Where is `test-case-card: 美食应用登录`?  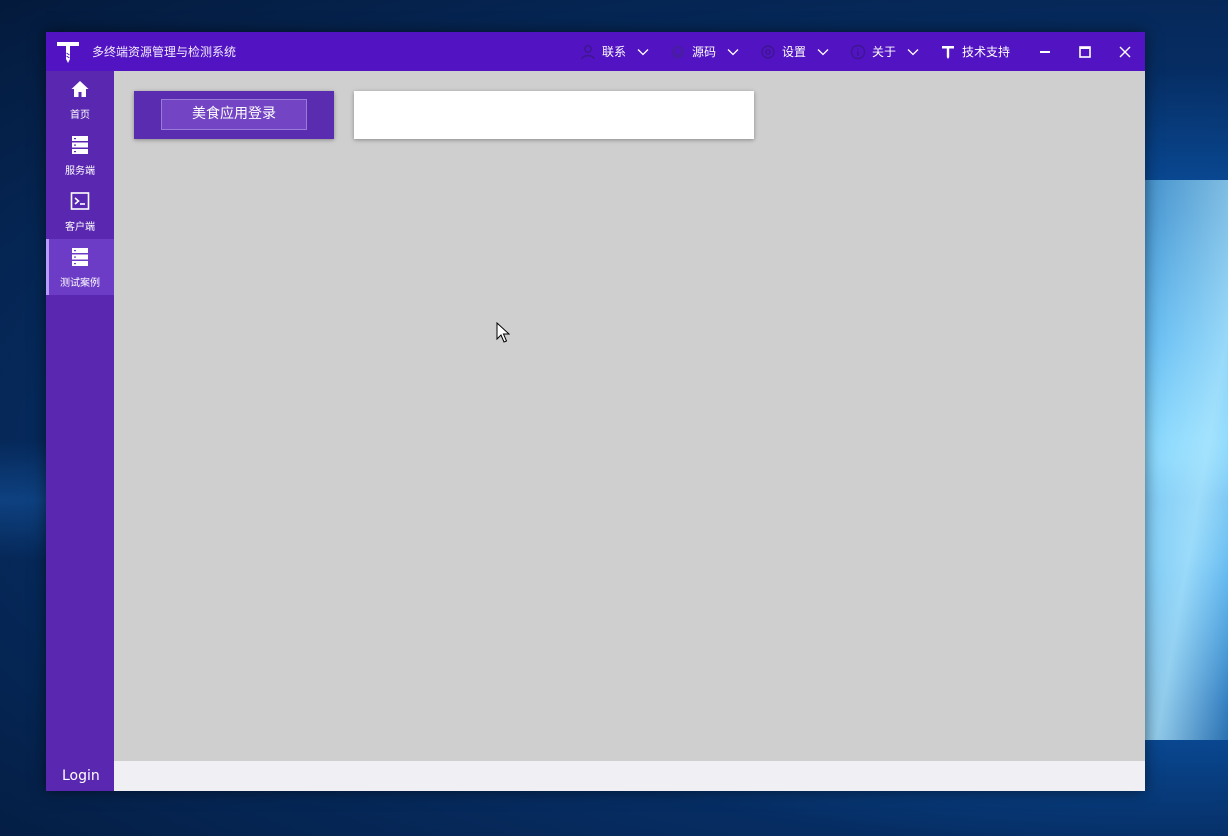 test-case-card: 美食应用登录 is located at coordinates (234, 115).